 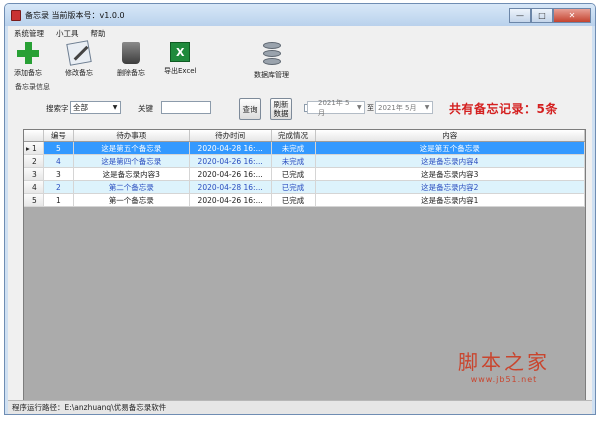 I want to click on trash-icon, so click(x=131, y=53).